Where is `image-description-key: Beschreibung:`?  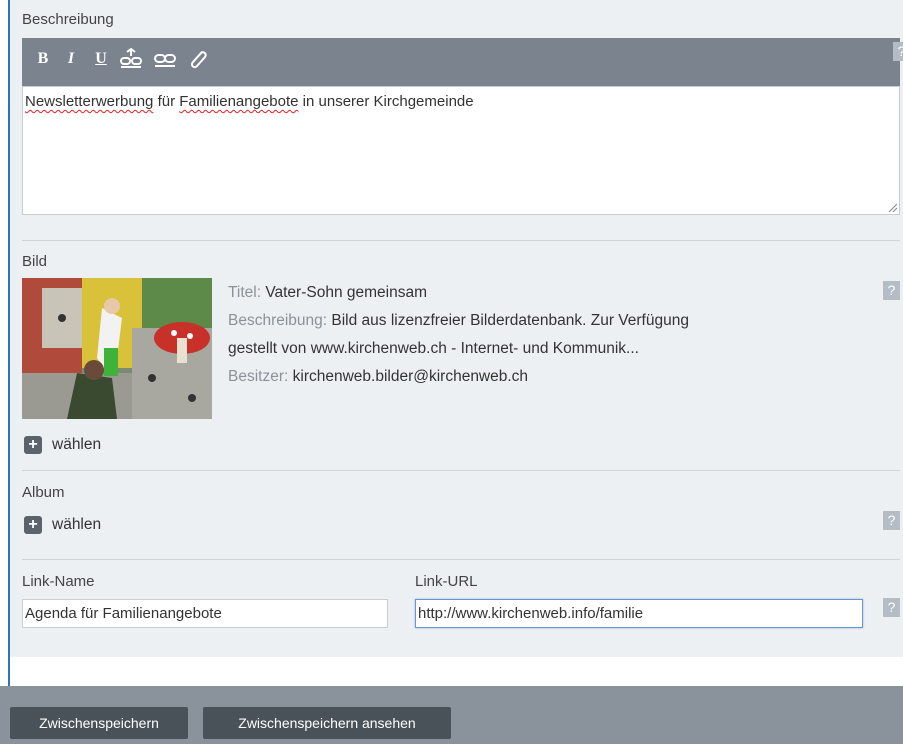
image-description-key: Beschreibung: is located at coordinates (278, 320).